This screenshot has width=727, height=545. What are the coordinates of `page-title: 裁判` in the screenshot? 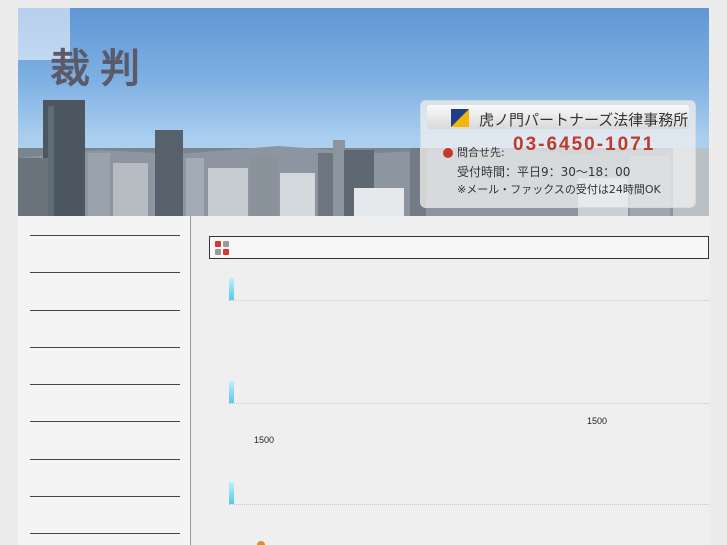 It's located at (100, 69).